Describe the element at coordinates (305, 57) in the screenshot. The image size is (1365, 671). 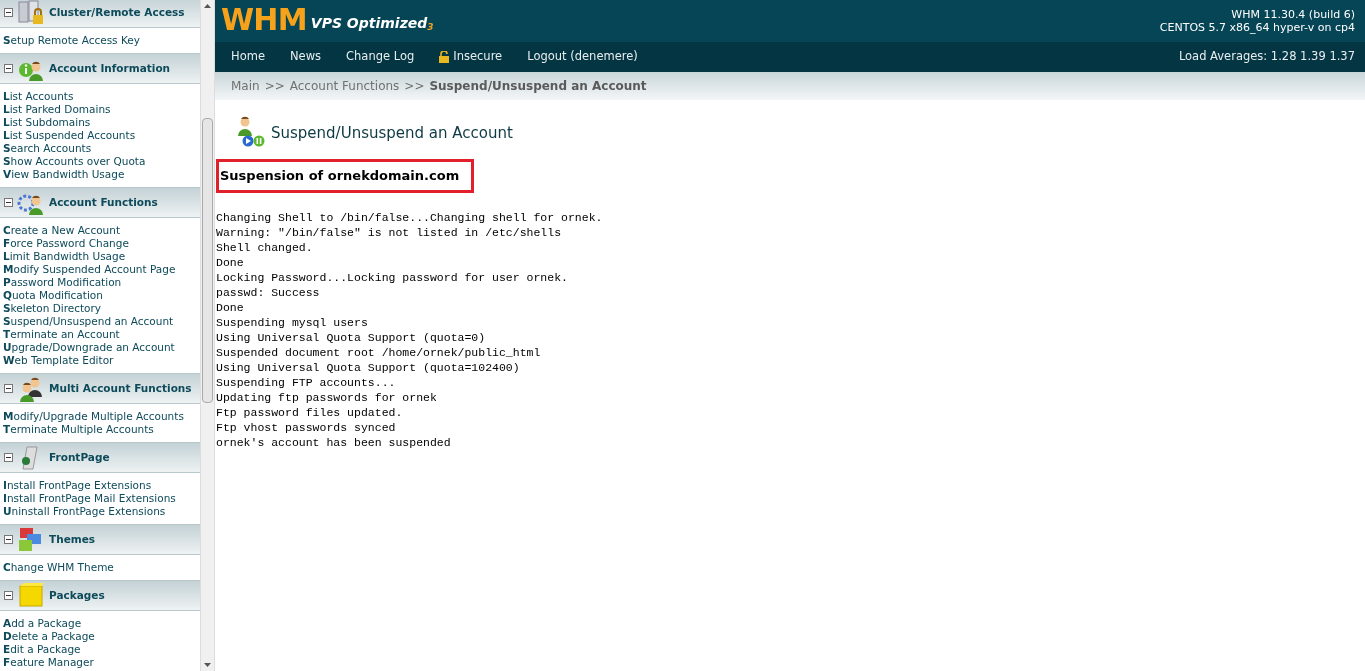
I see `nav-link: News` at that location.